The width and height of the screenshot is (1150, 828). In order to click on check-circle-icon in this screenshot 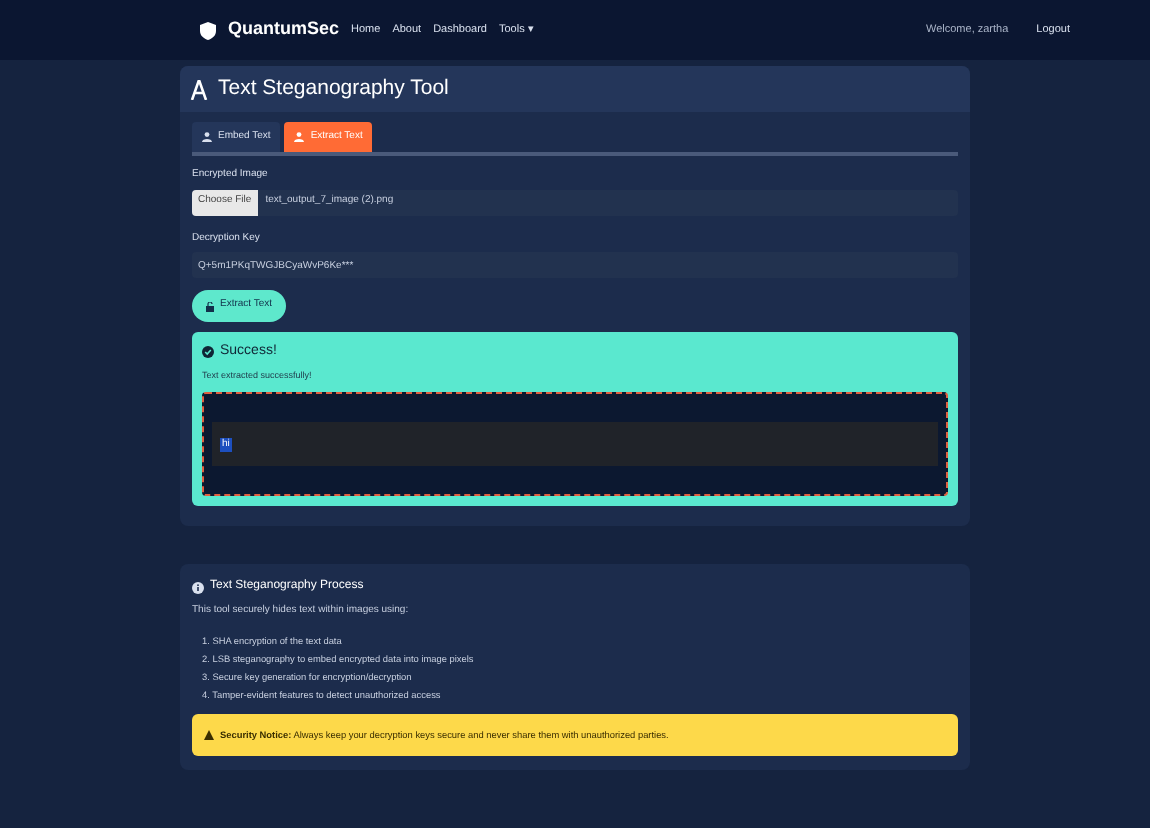, I will do `click(208, 352)`.